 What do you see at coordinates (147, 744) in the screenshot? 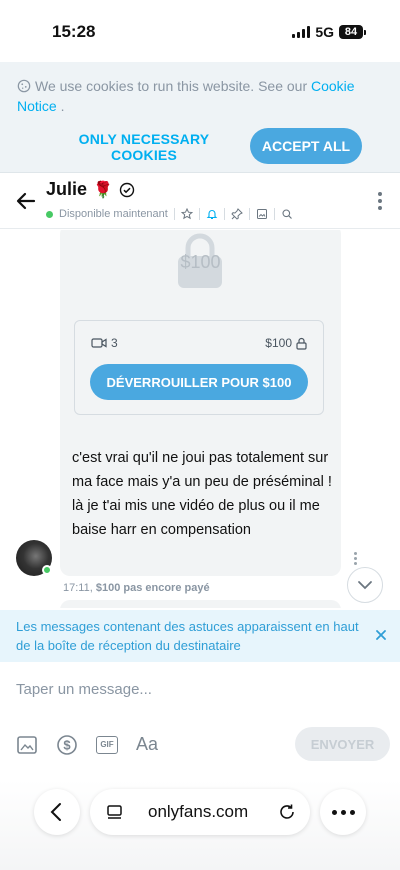
I see `text-format-icon: Aa` at bounding box center [147, 744].